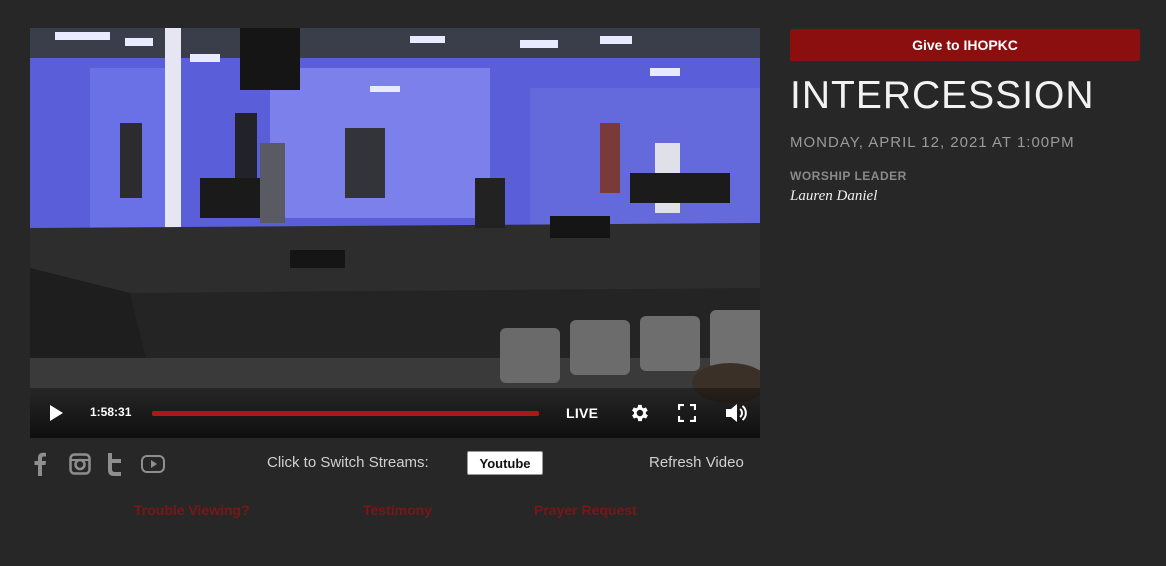 The width and height of the screenshot is (1166, 566). Describe the element at coordinates (687, 413) in the screenshot. I see `fullscreen-icon` at that location.